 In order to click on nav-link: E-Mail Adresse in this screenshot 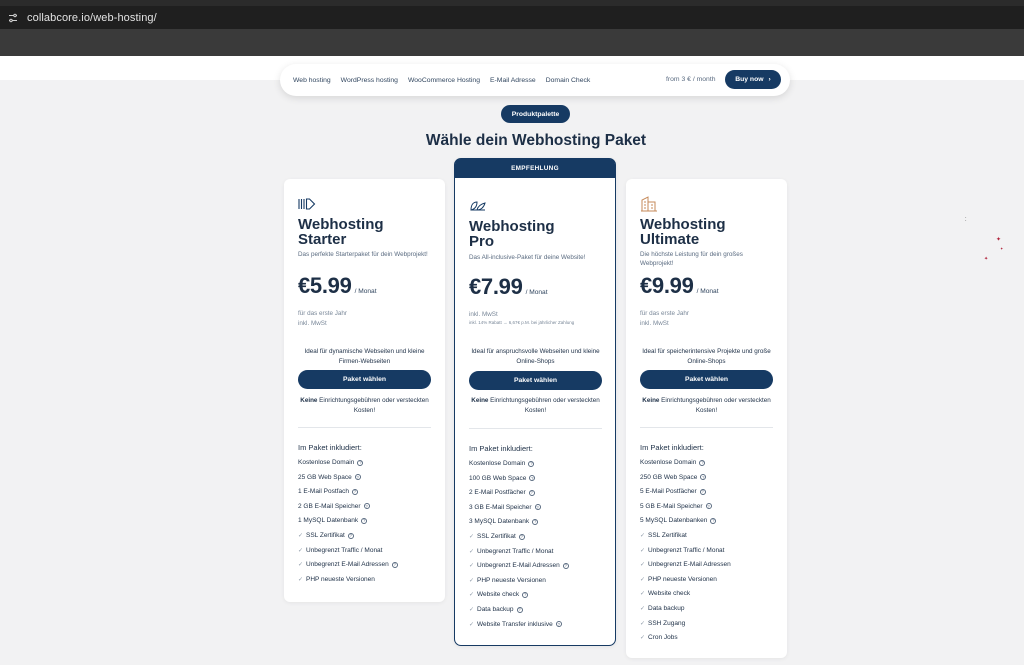, I will do `click(513, 80)`.